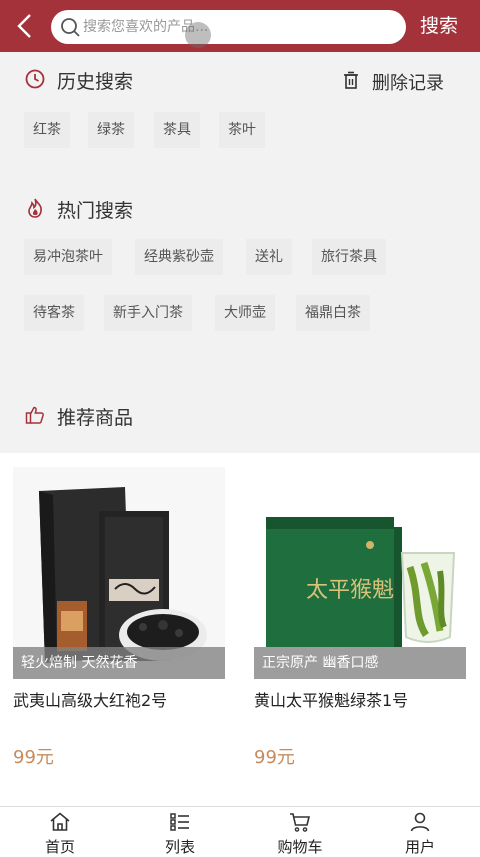 This screenshot has height=857, width=480. Describe the element at coordinates (34, 415) in the screenshot. I see `thumbs-up-icon` at that location.